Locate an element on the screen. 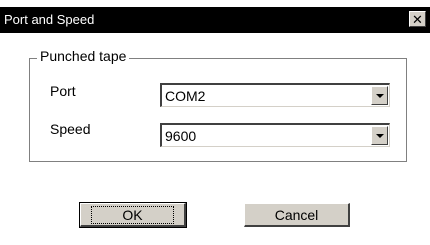 Image resolution: width=430 pixels, height=245 pixels. port-value: COM2 is located at coordinates (185, 96).